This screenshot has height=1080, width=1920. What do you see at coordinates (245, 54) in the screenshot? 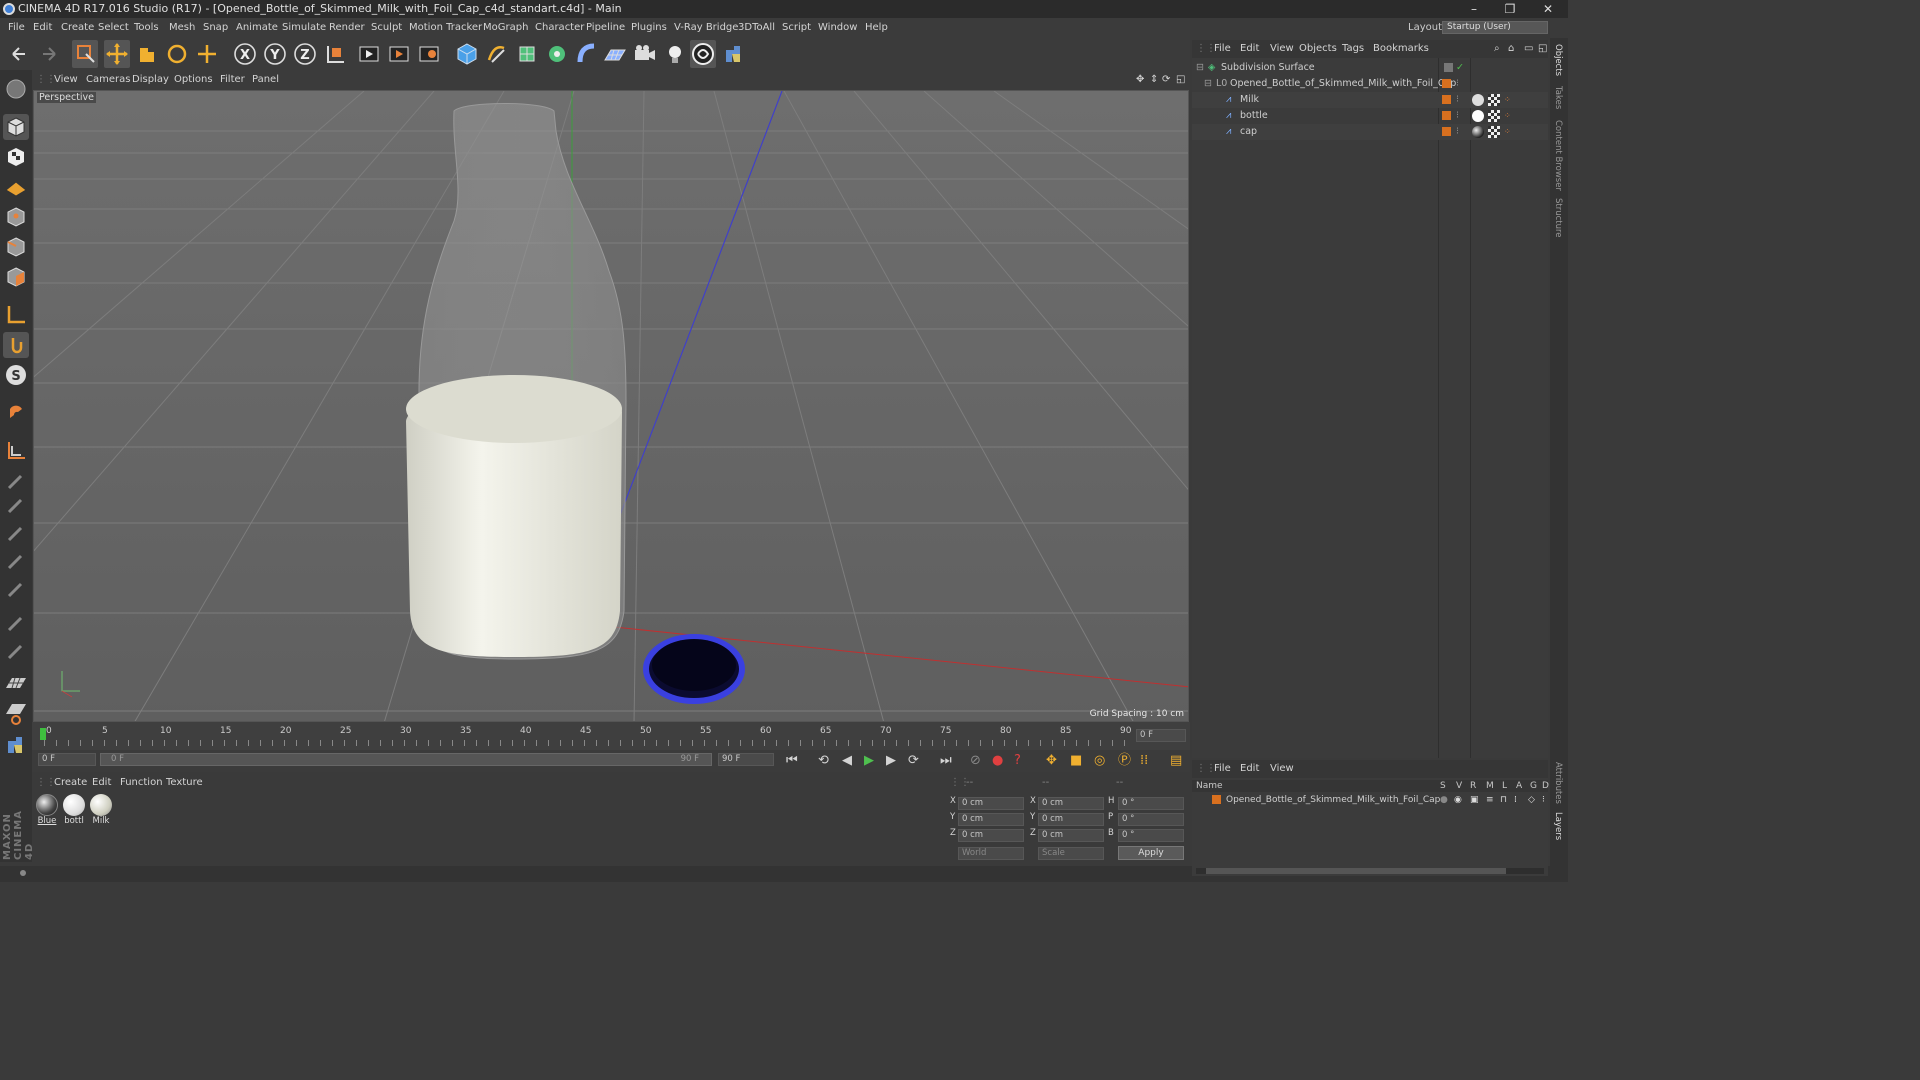
I see `x-axis-icon: X` at bounding box center [245, 54].